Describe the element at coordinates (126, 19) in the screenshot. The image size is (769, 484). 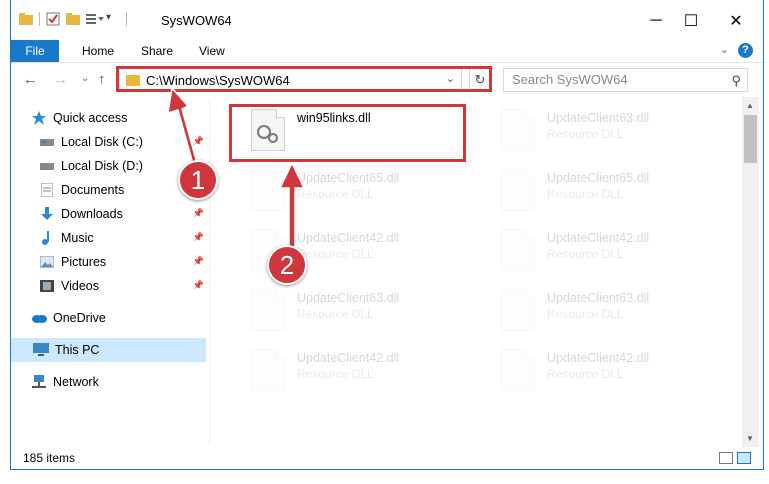
I see `qat-separator` at that location.